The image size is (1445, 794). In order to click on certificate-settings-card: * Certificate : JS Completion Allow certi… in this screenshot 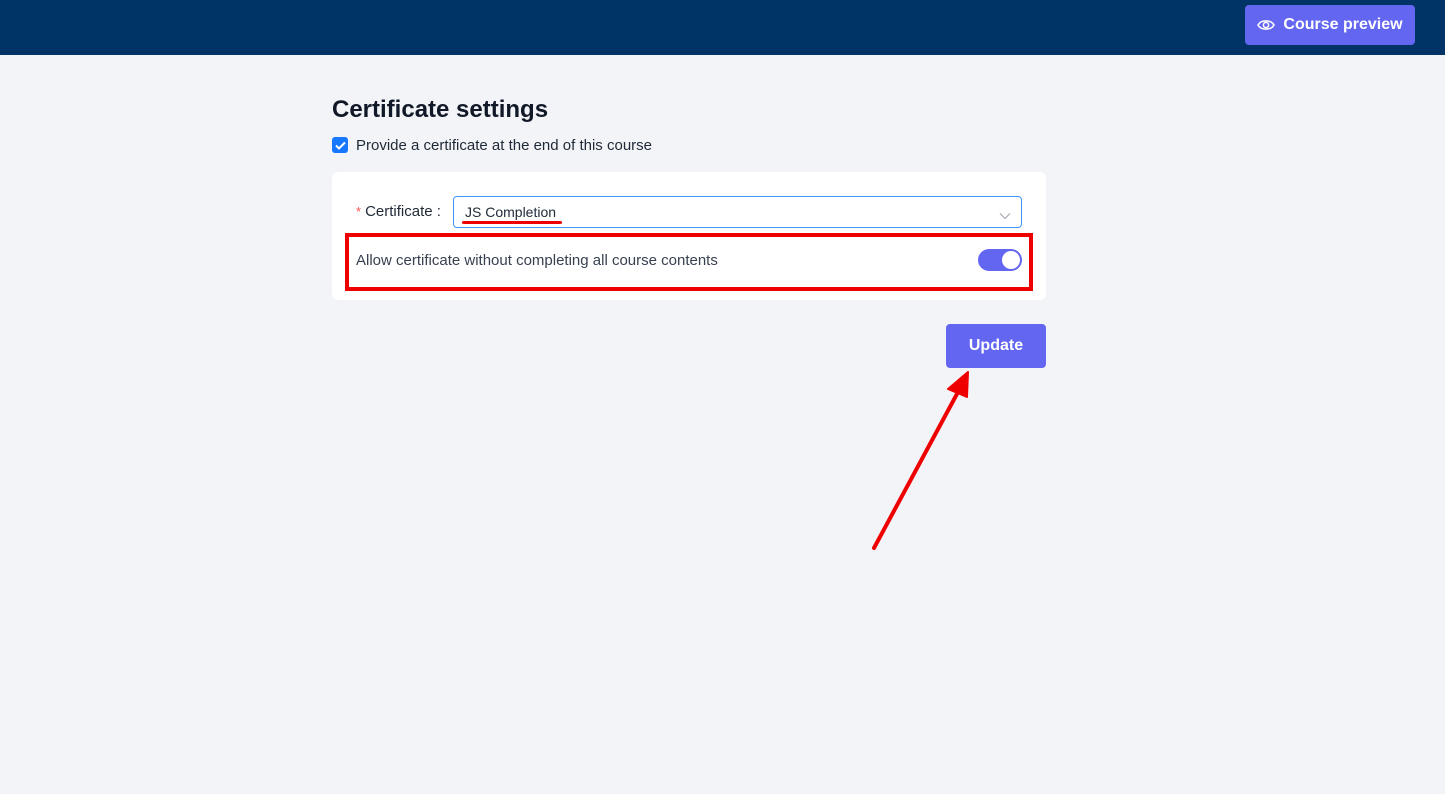, I will do `click(689, 236)`.